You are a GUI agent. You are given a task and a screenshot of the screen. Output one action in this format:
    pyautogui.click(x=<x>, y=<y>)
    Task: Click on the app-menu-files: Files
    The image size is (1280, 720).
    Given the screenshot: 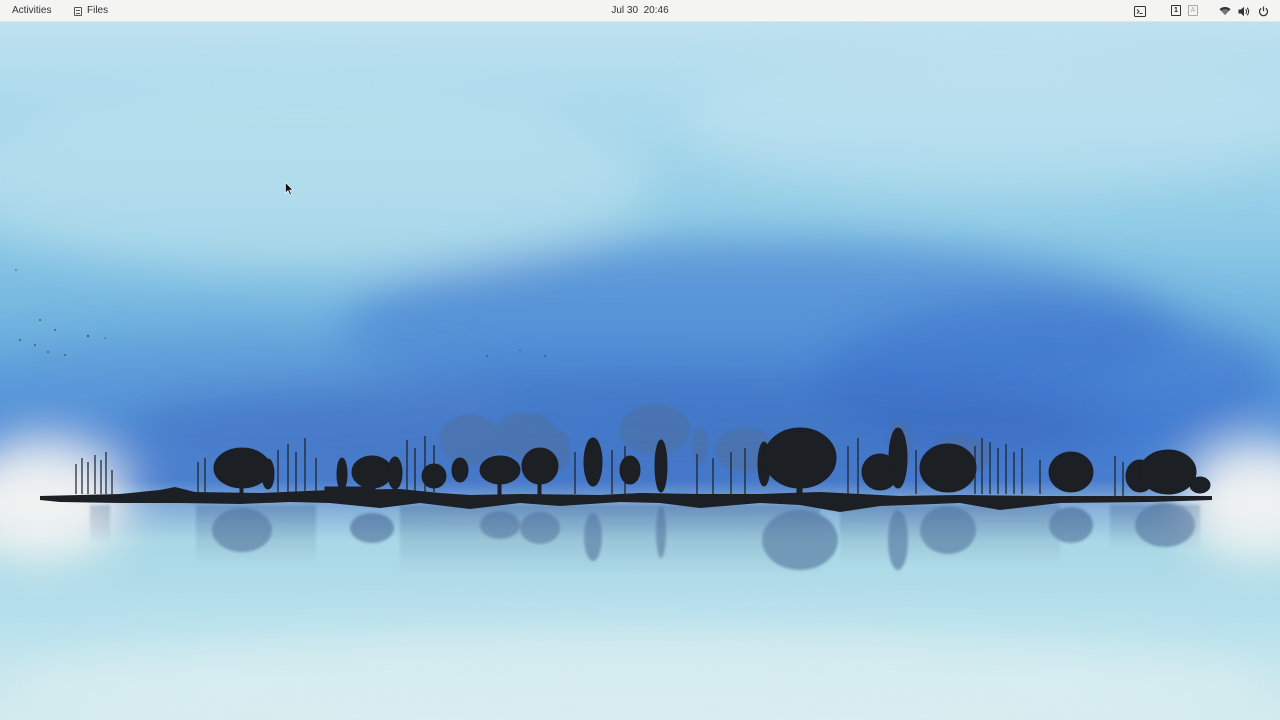 What is the action you would take?
    pyautogui.click(x=91, y=11)
    